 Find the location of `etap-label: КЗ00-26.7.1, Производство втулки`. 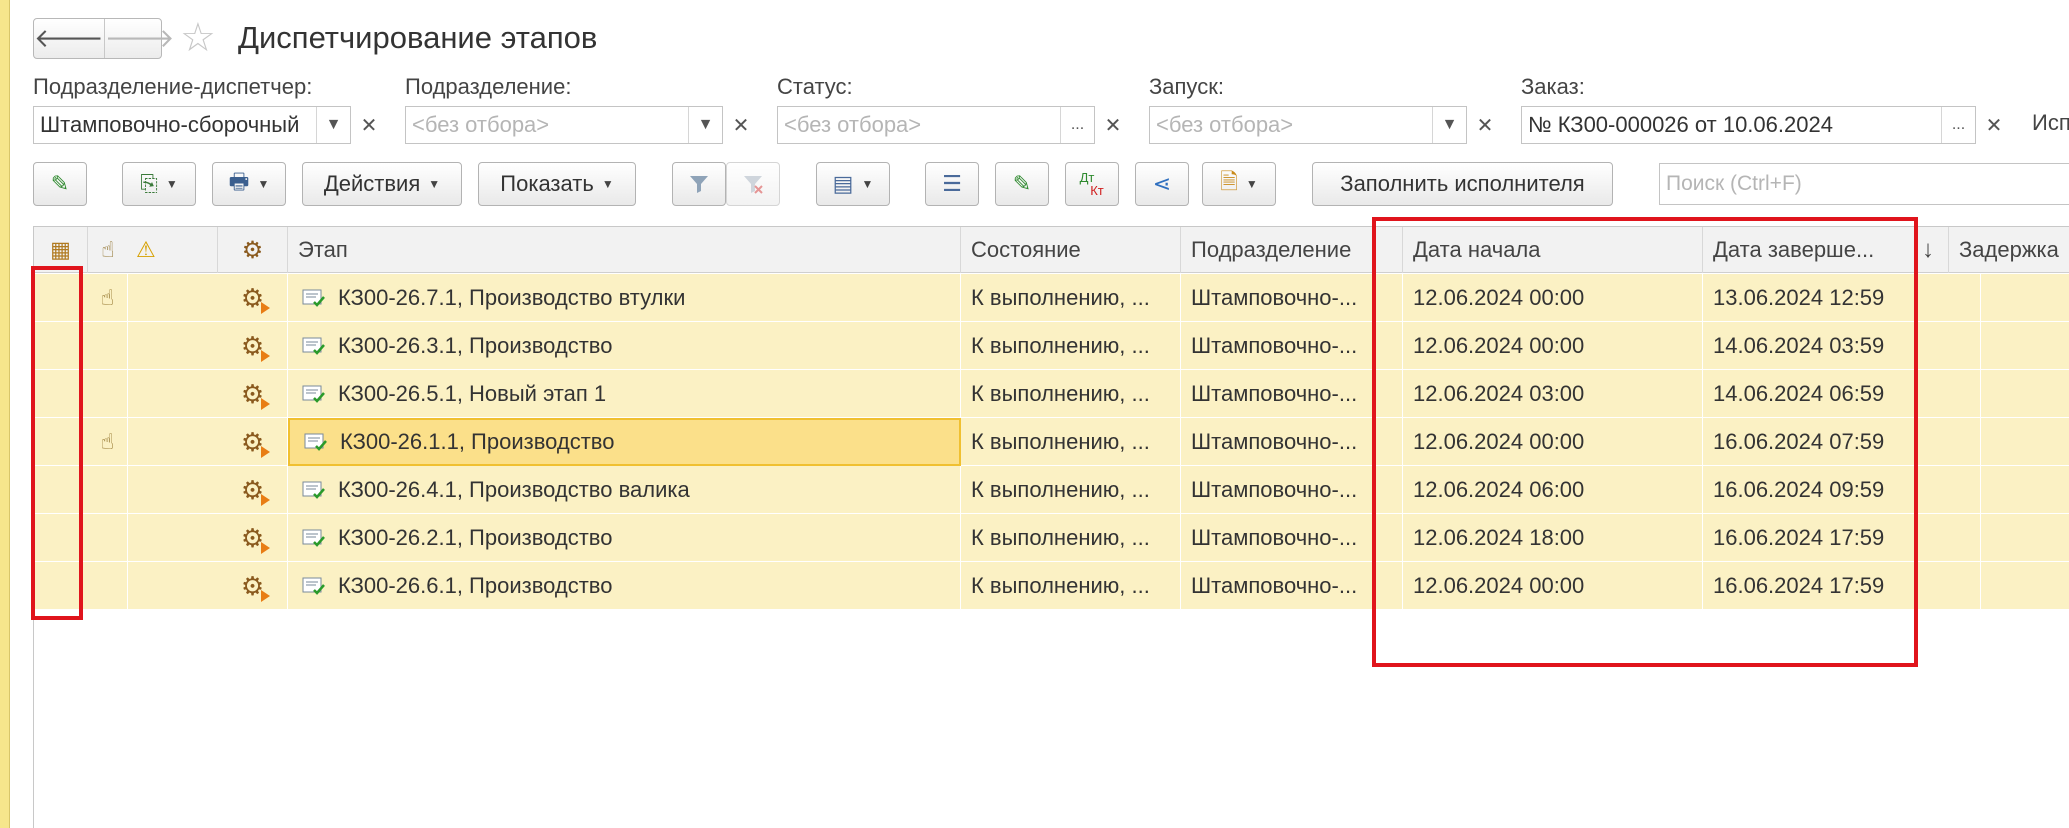

etap-label: КЗ00-26.7.1, Производство втулки is located at coordinates (512, 297).